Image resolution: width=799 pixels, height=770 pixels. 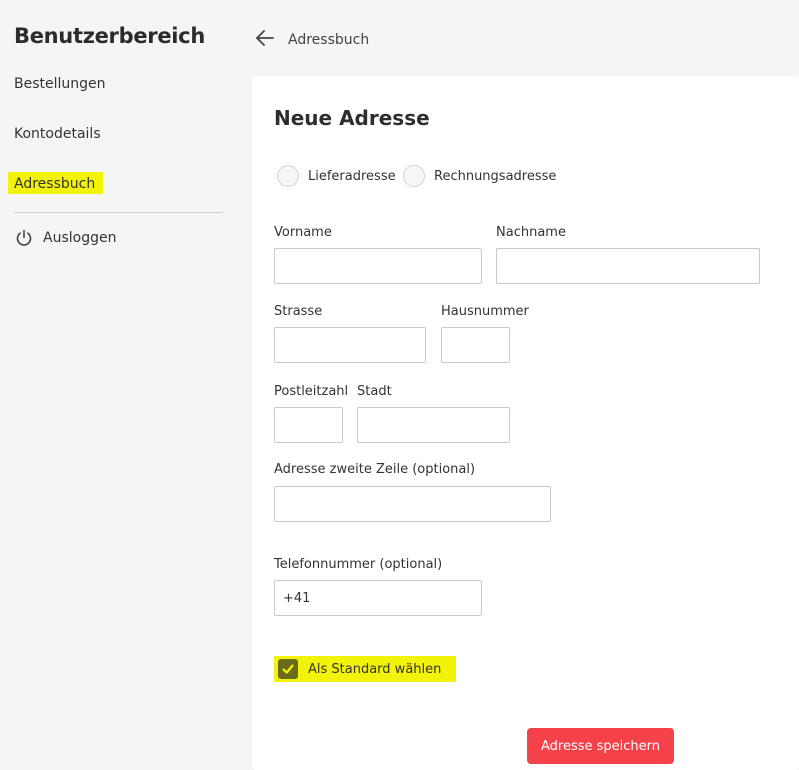 What do you see at coordinates (265, 40) in the screenshot?
I see `arrow-left-icon` at bounding box center [265, 40].